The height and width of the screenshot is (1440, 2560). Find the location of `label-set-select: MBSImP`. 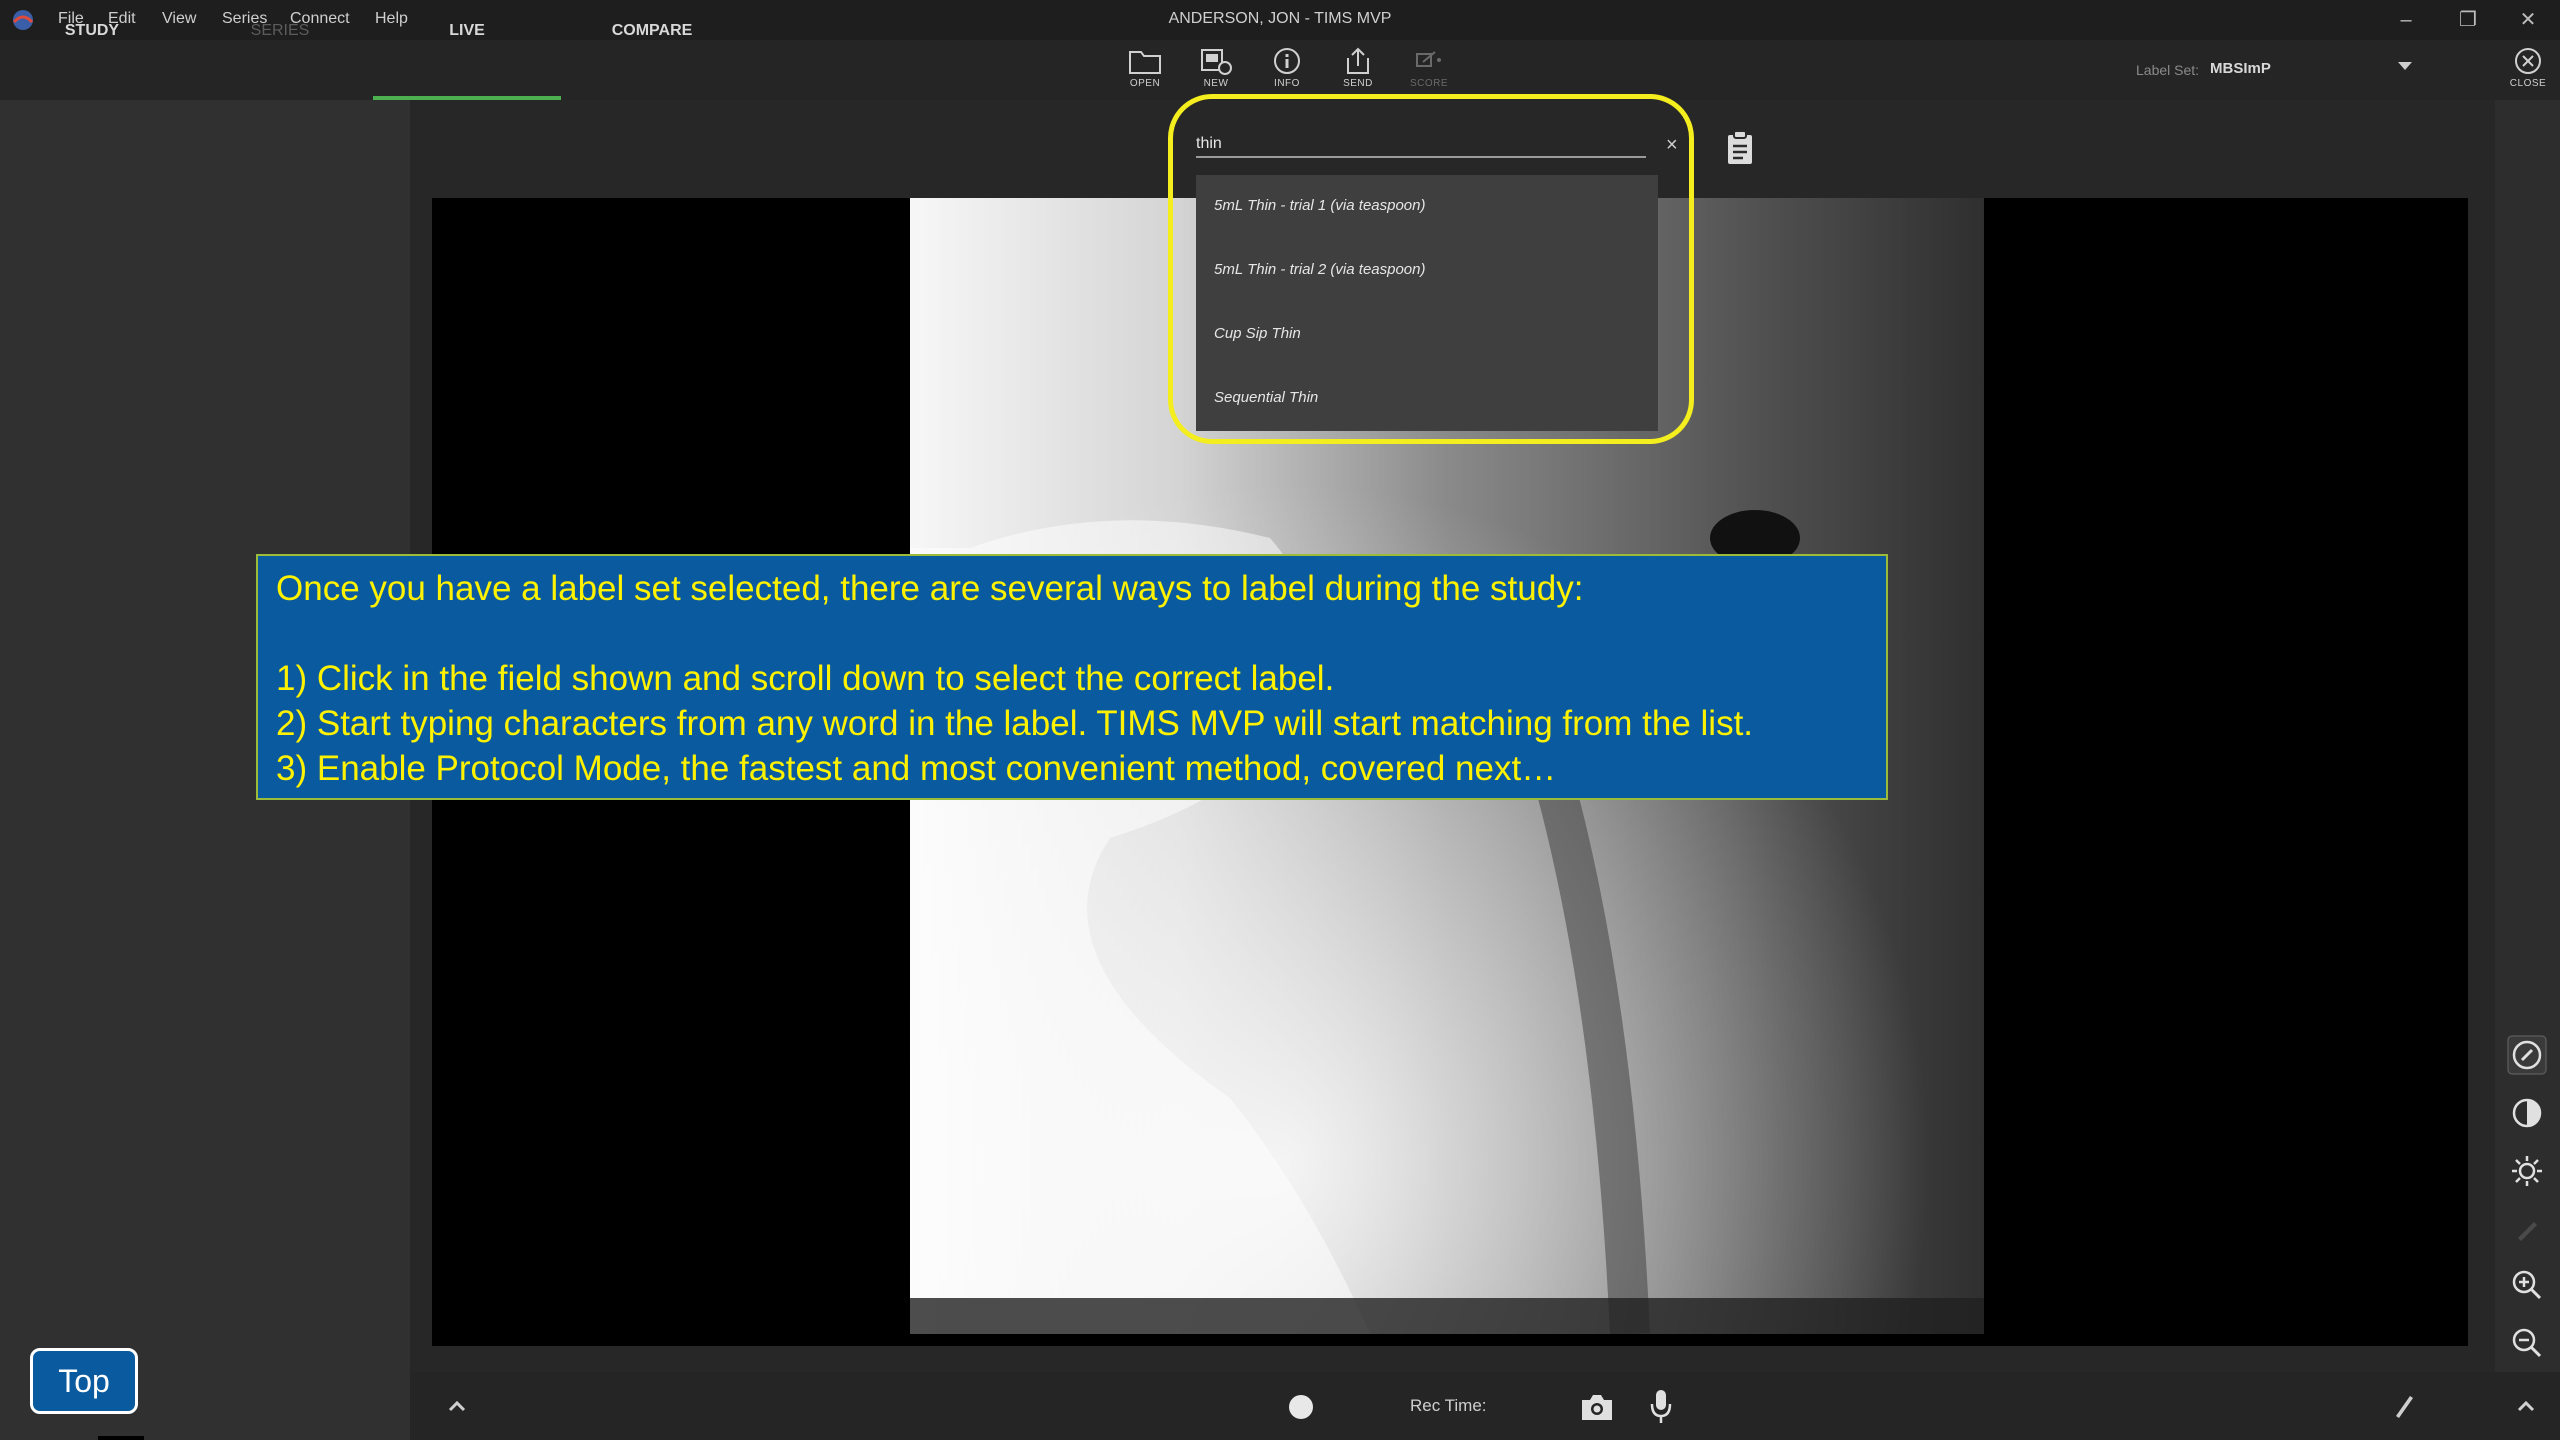

label-set-select: MBSImP is located at coordinates (2240, 68).